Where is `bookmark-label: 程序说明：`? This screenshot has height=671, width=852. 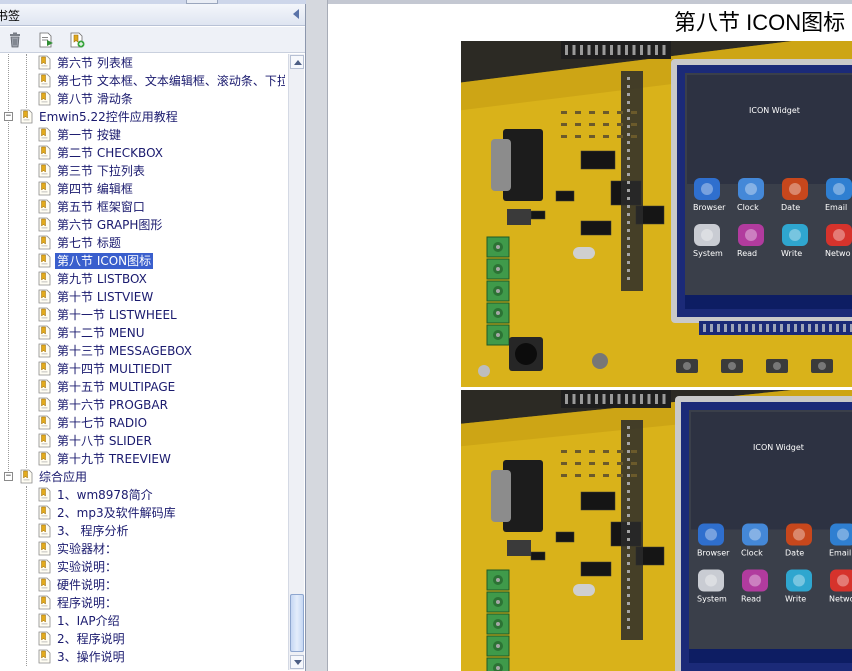
bookmark-label: 程序说明： is located at coordinates (87, 603).